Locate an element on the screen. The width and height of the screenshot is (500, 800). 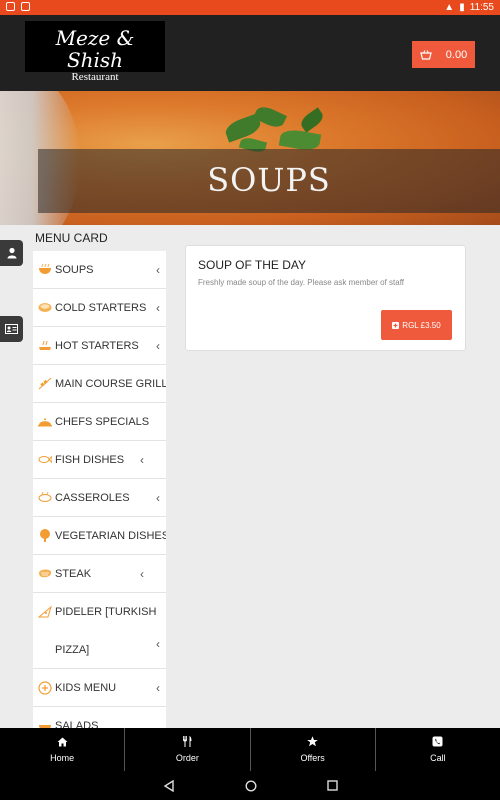
steak-icon is located at coordinates (44, 573).